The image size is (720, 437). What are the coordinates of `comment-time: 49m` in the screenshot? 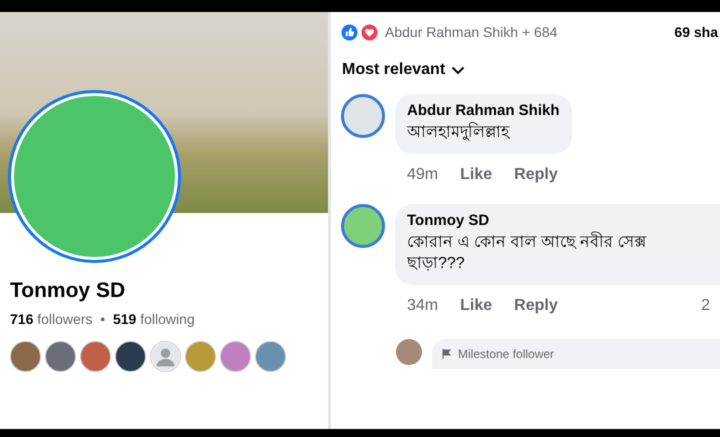 It's located at (422, 175).